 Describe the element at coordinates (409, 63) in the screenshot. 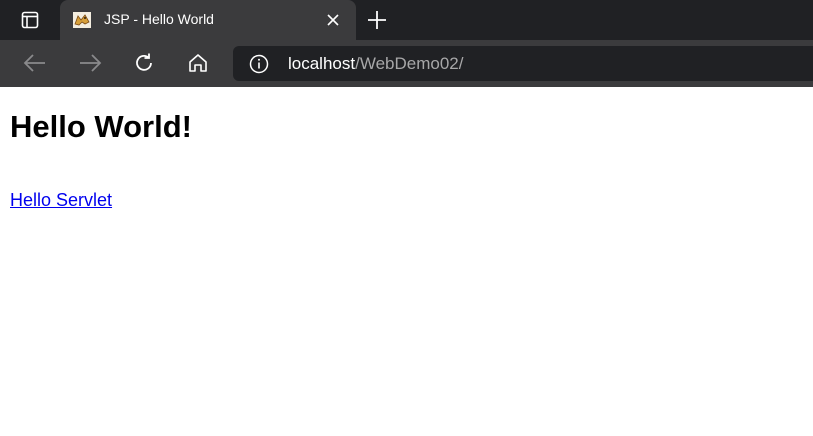

I see `url-path: /WebDemo02/` at that location.